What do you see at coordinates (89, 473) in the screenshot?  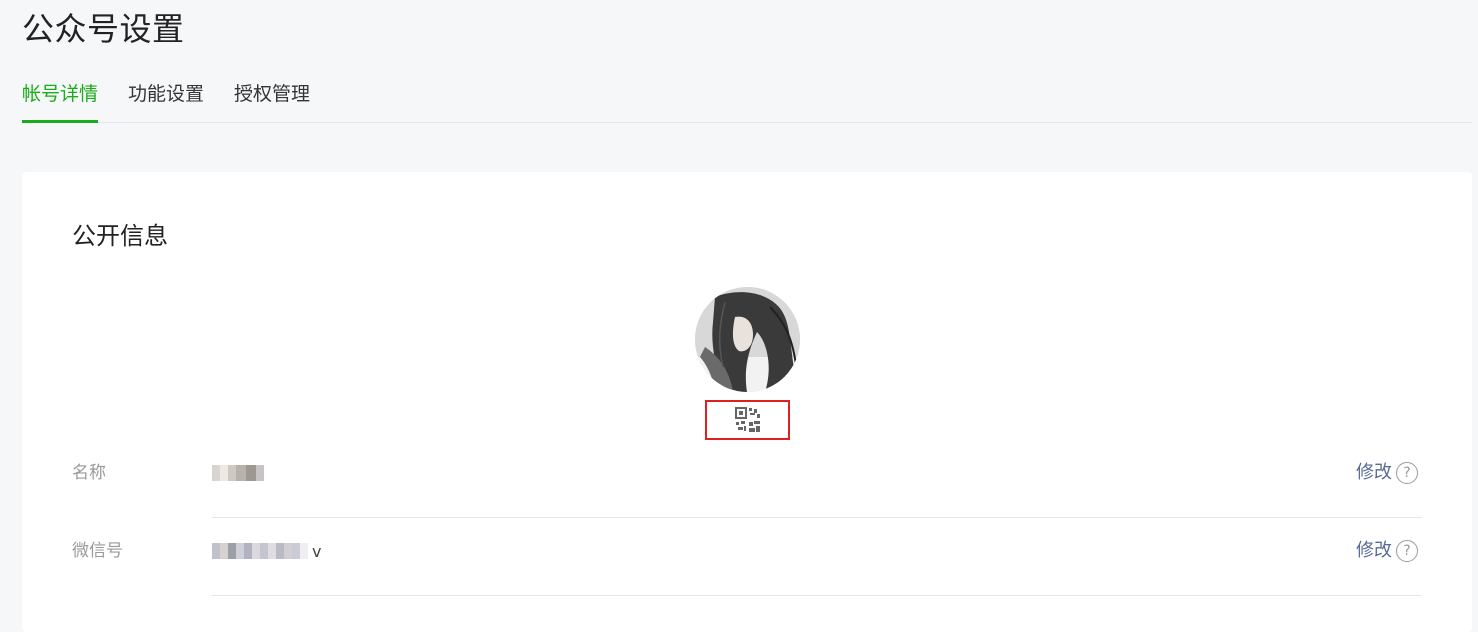 I see `name-label: 名称` at bounding box center [89, 473].